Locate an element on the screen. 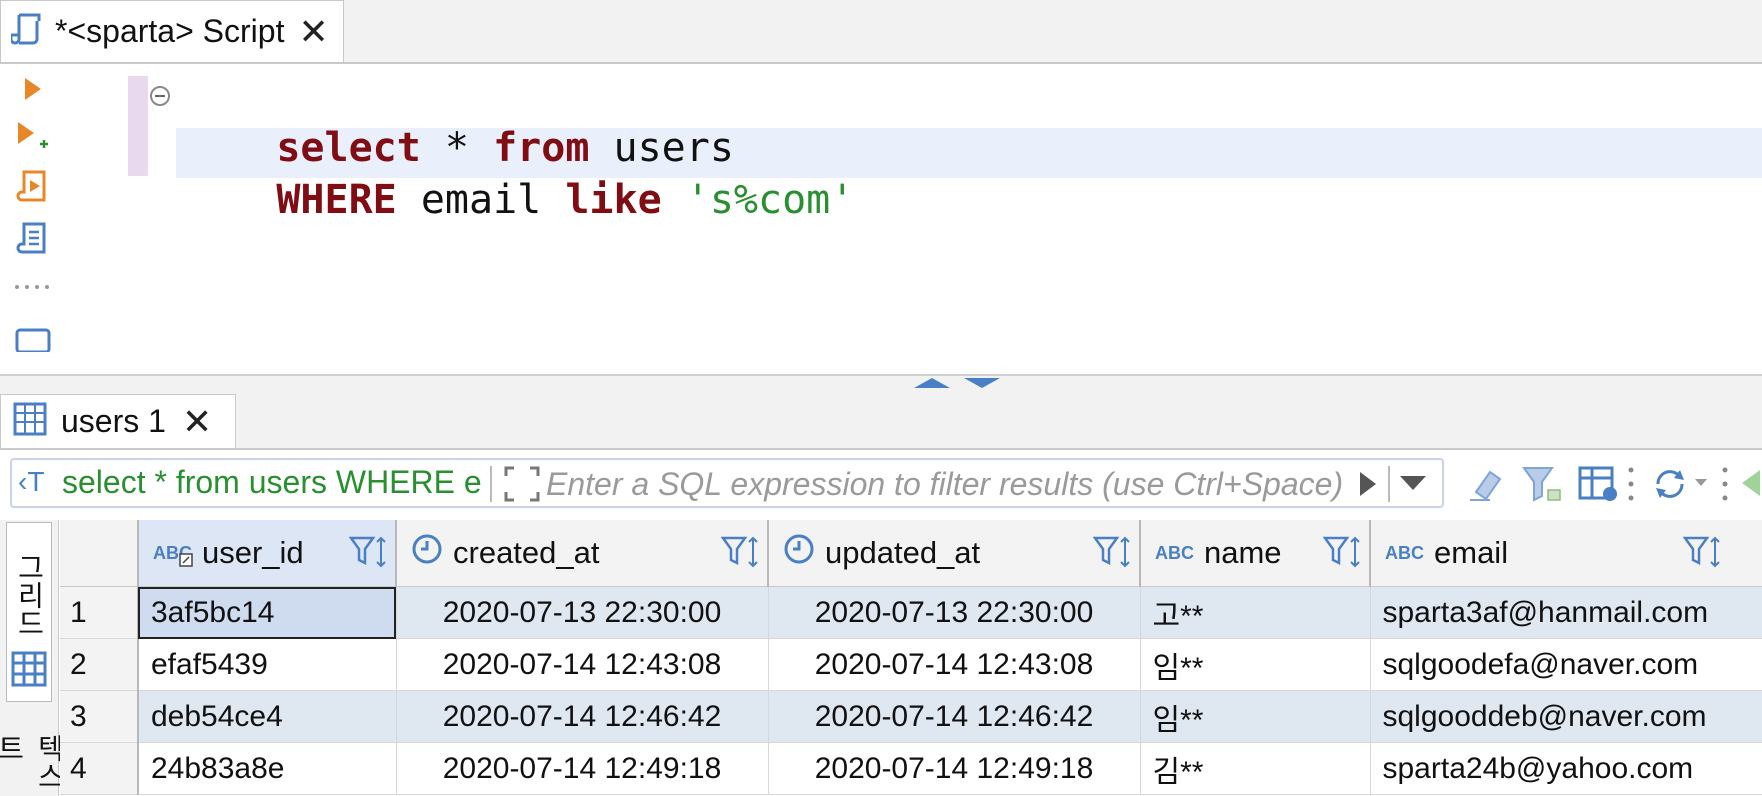 The width and height of the screenshot is (1762, 796). view-mode-tabs: 그리드 텍스트 is located at coordinates (32, 658).